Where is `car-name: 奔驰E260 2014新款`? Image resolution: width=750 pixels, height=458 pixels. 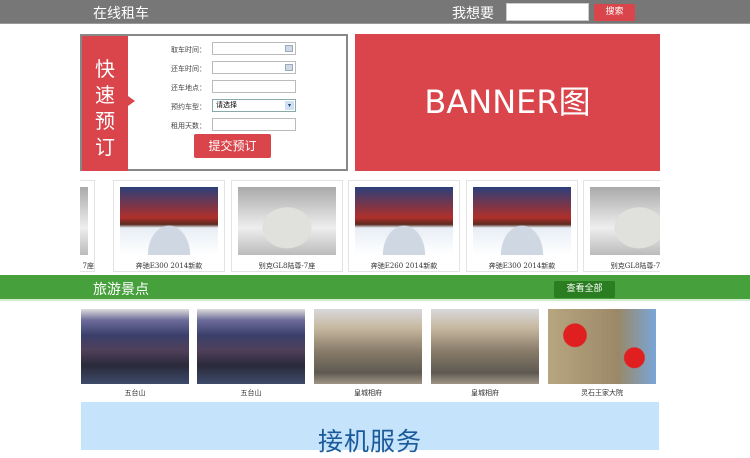
car-name: 奔驰E260 2014新款 is located at coordinates (404, 266).